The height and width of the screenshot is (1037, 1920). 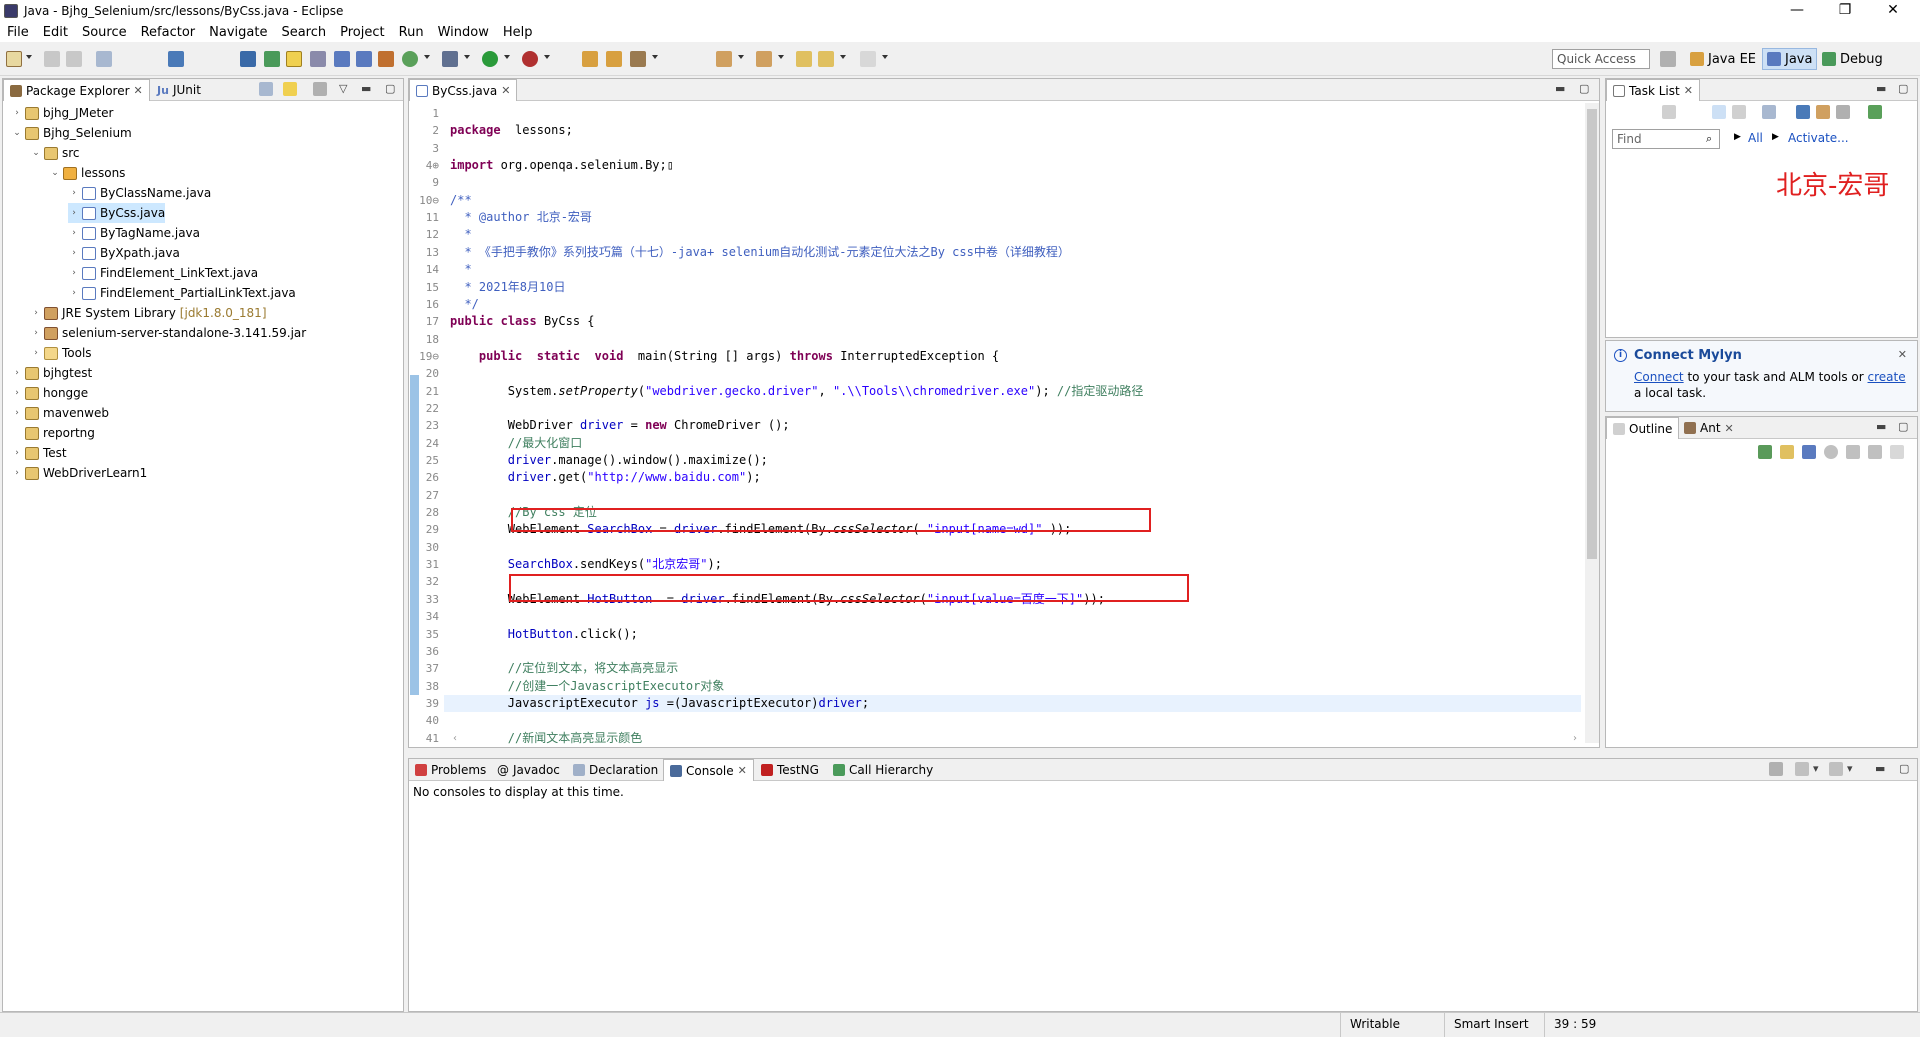 What do you see at coordinates (1584, 88) in the screenshot?
I see `maximize-editor-icon: ▢` at bounding box center [1584, 88].